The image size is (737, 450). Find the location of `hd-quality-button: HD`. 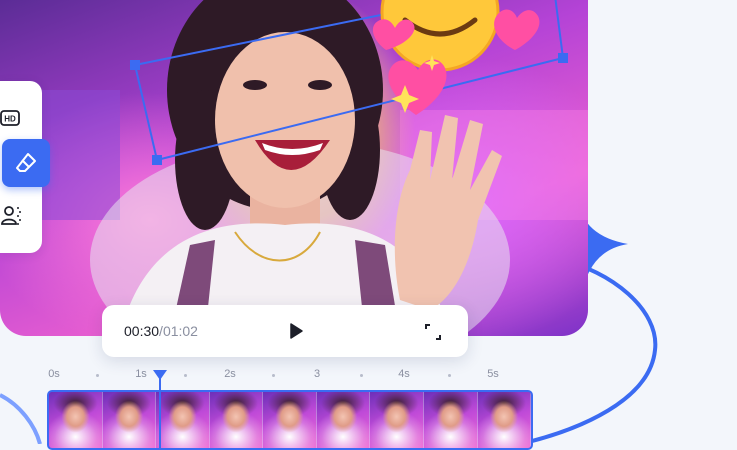

hd-quality-button: HD is located at coordinates (10, 118).